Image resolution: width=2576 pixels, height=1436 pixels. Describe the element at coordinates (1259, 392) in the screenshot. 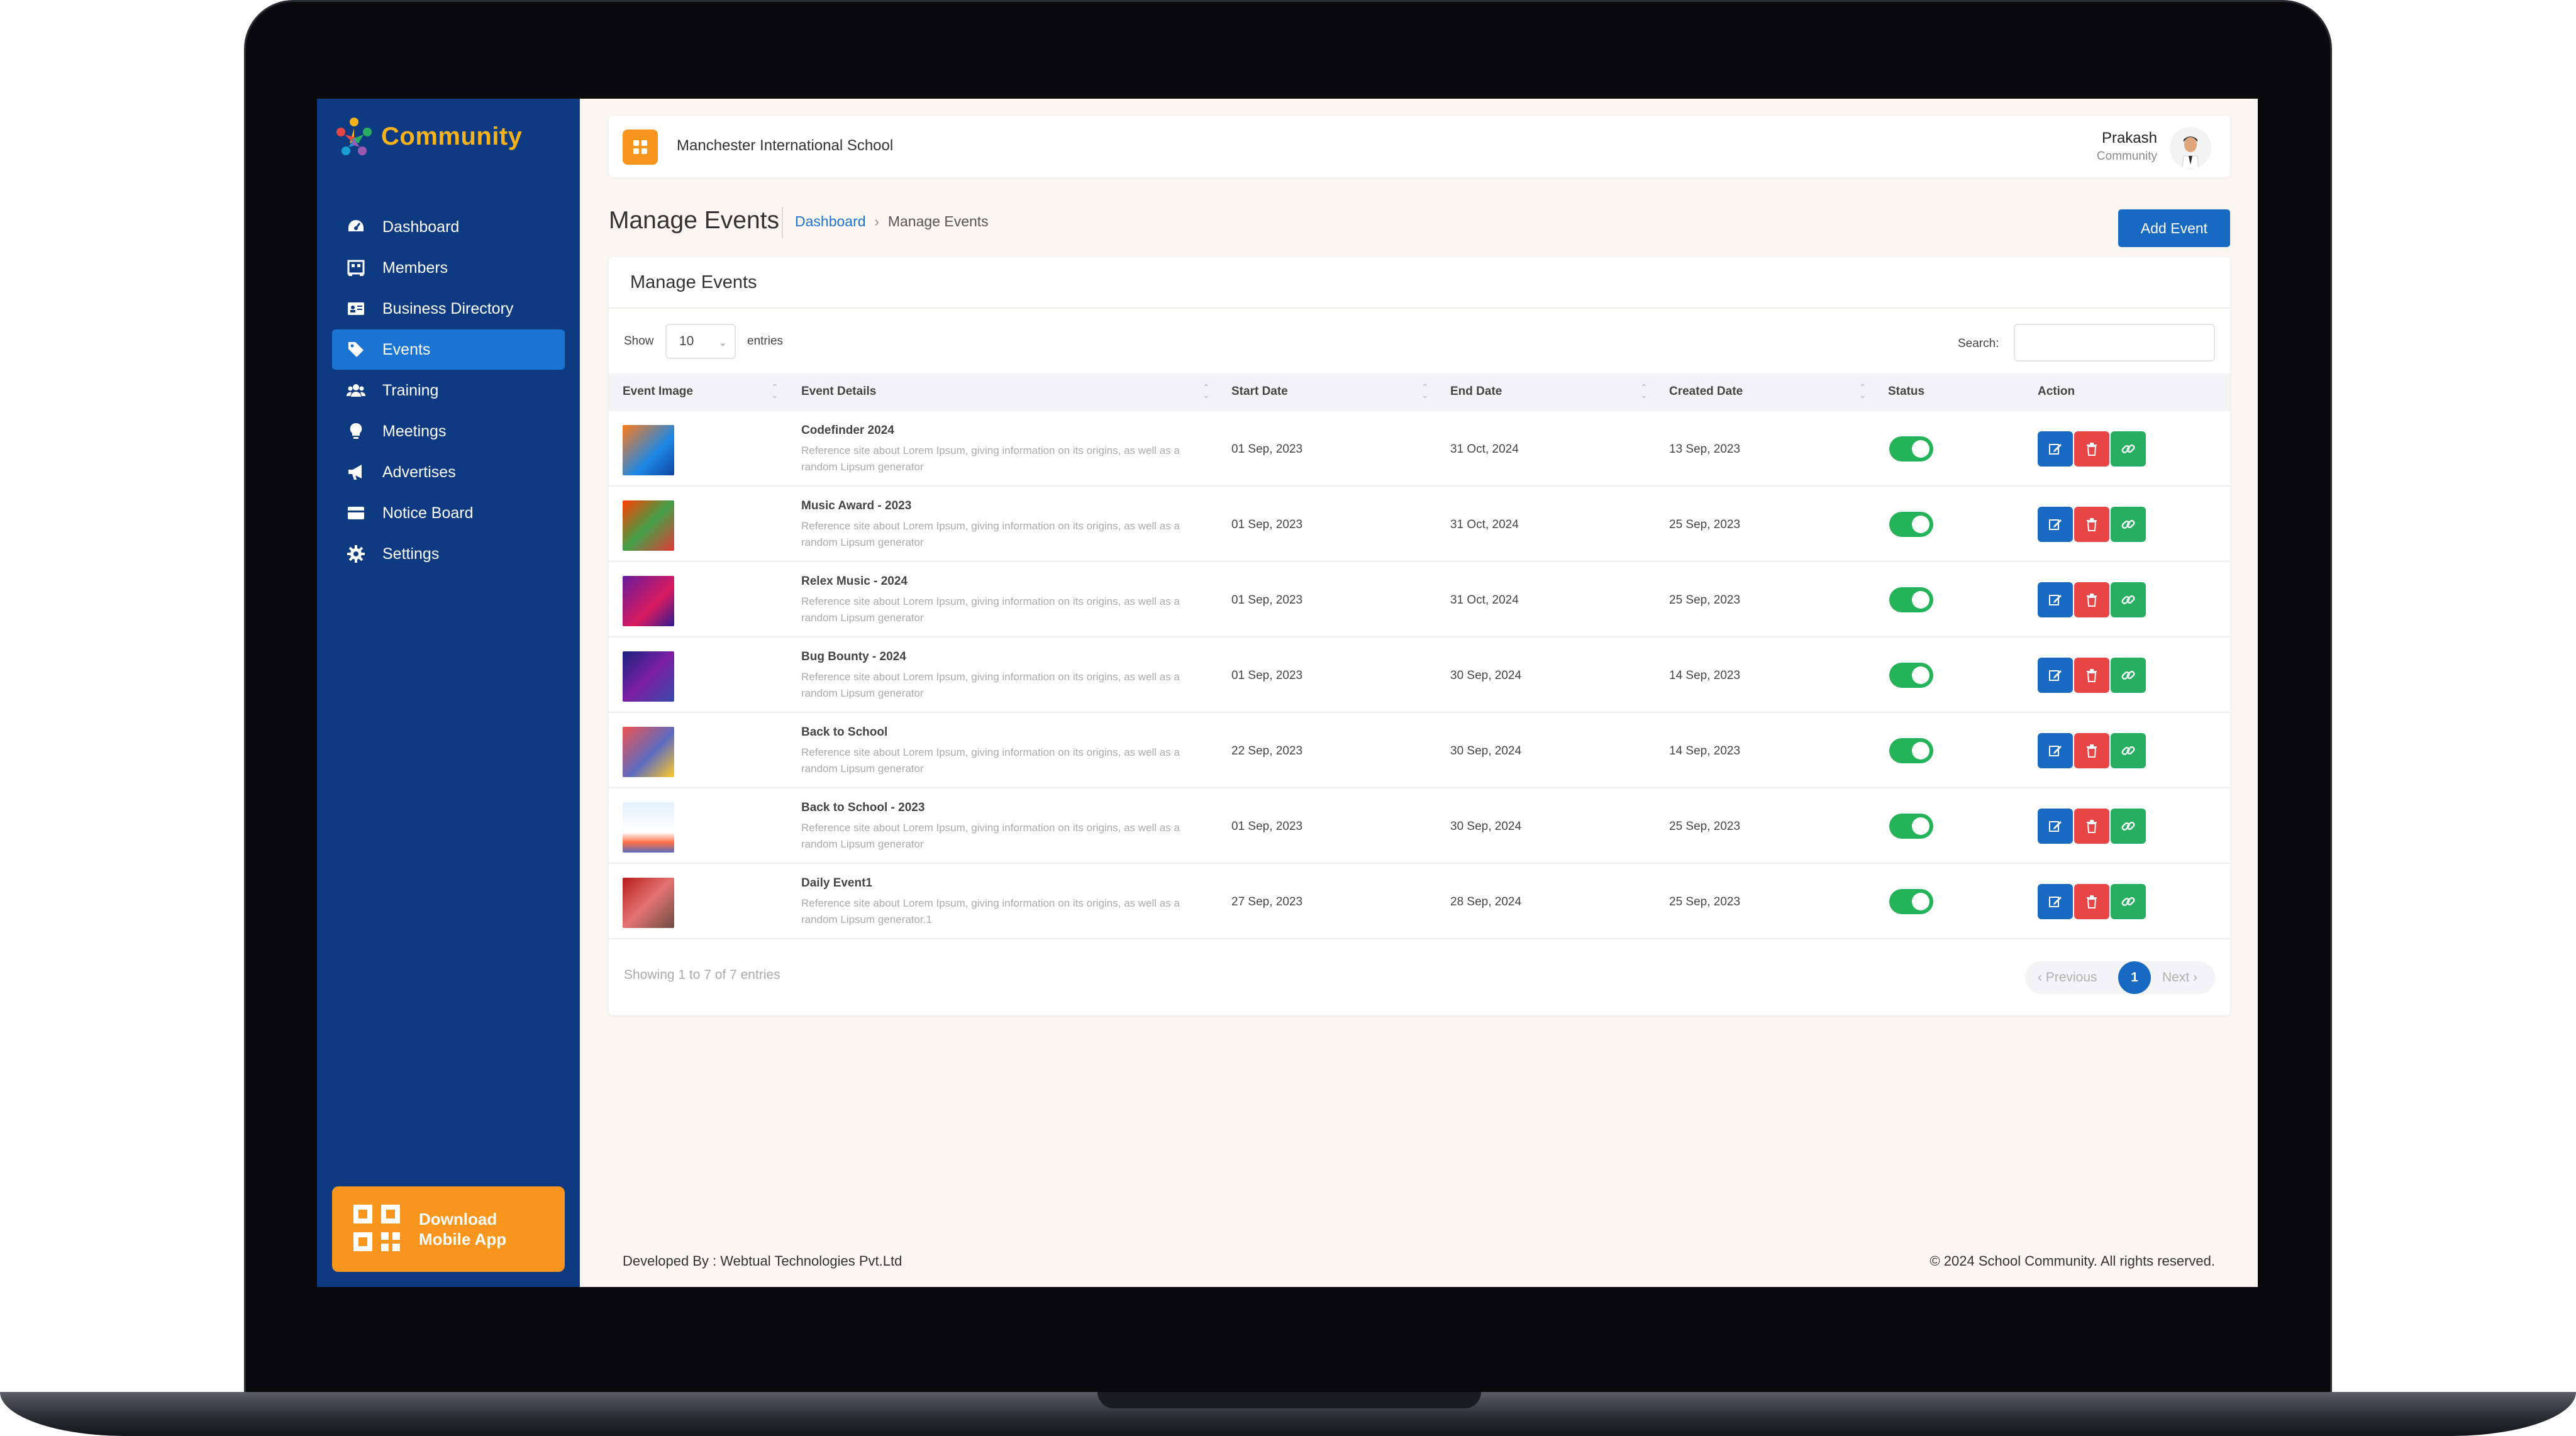

I see `column-start-date: Start Date` at that location.